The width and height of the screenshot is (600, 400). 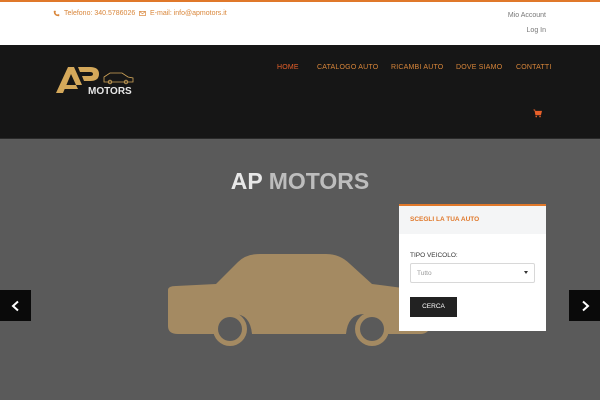 I want to click on vehicle-type-value: Tutto, so click(x=424, y=273).